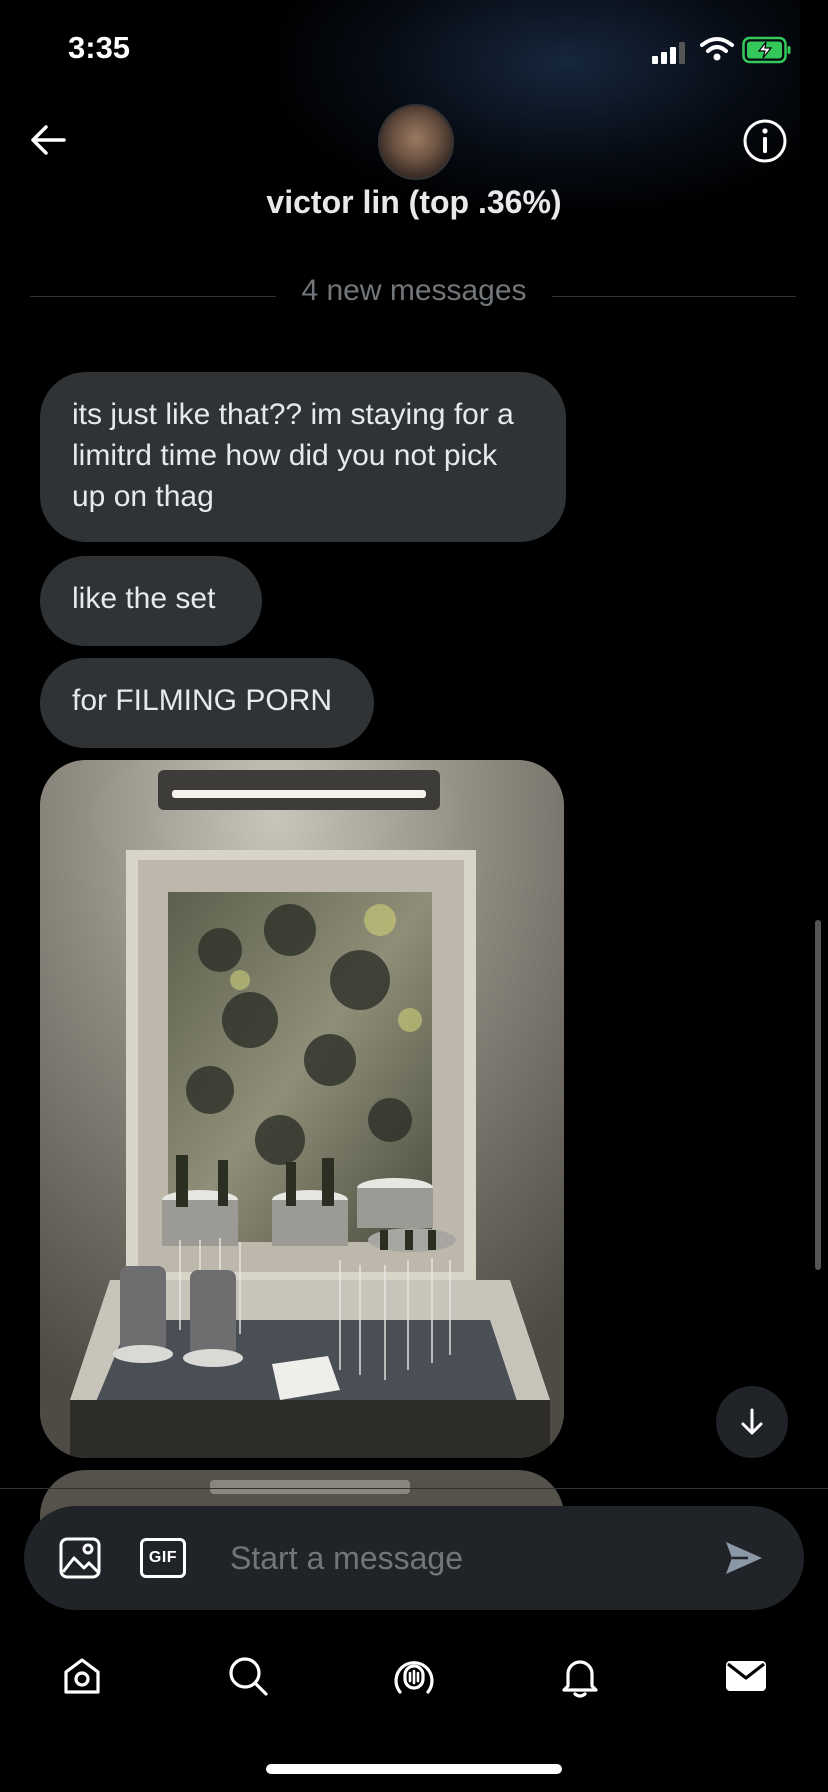  Describe the element at coordinates (248, 1676) in the screenshot. I see `search-icon` at that location.